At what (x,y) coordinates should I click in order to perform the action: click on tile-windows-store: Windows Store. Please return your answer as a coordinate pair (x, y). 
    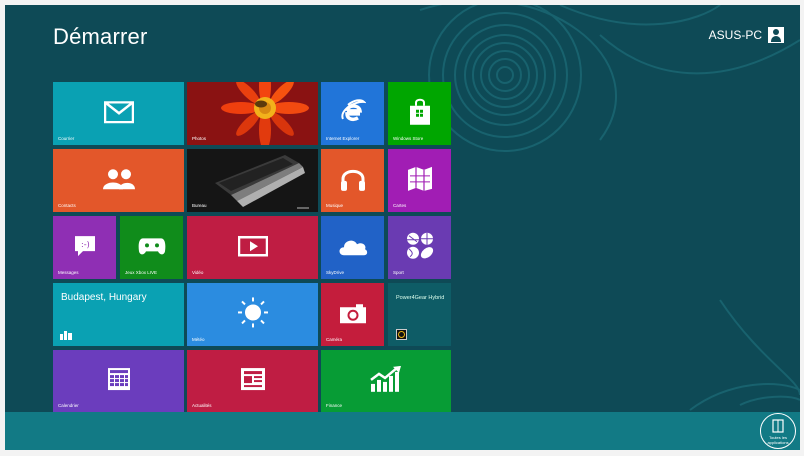
    Looking at the image, I should click on (419, 113).